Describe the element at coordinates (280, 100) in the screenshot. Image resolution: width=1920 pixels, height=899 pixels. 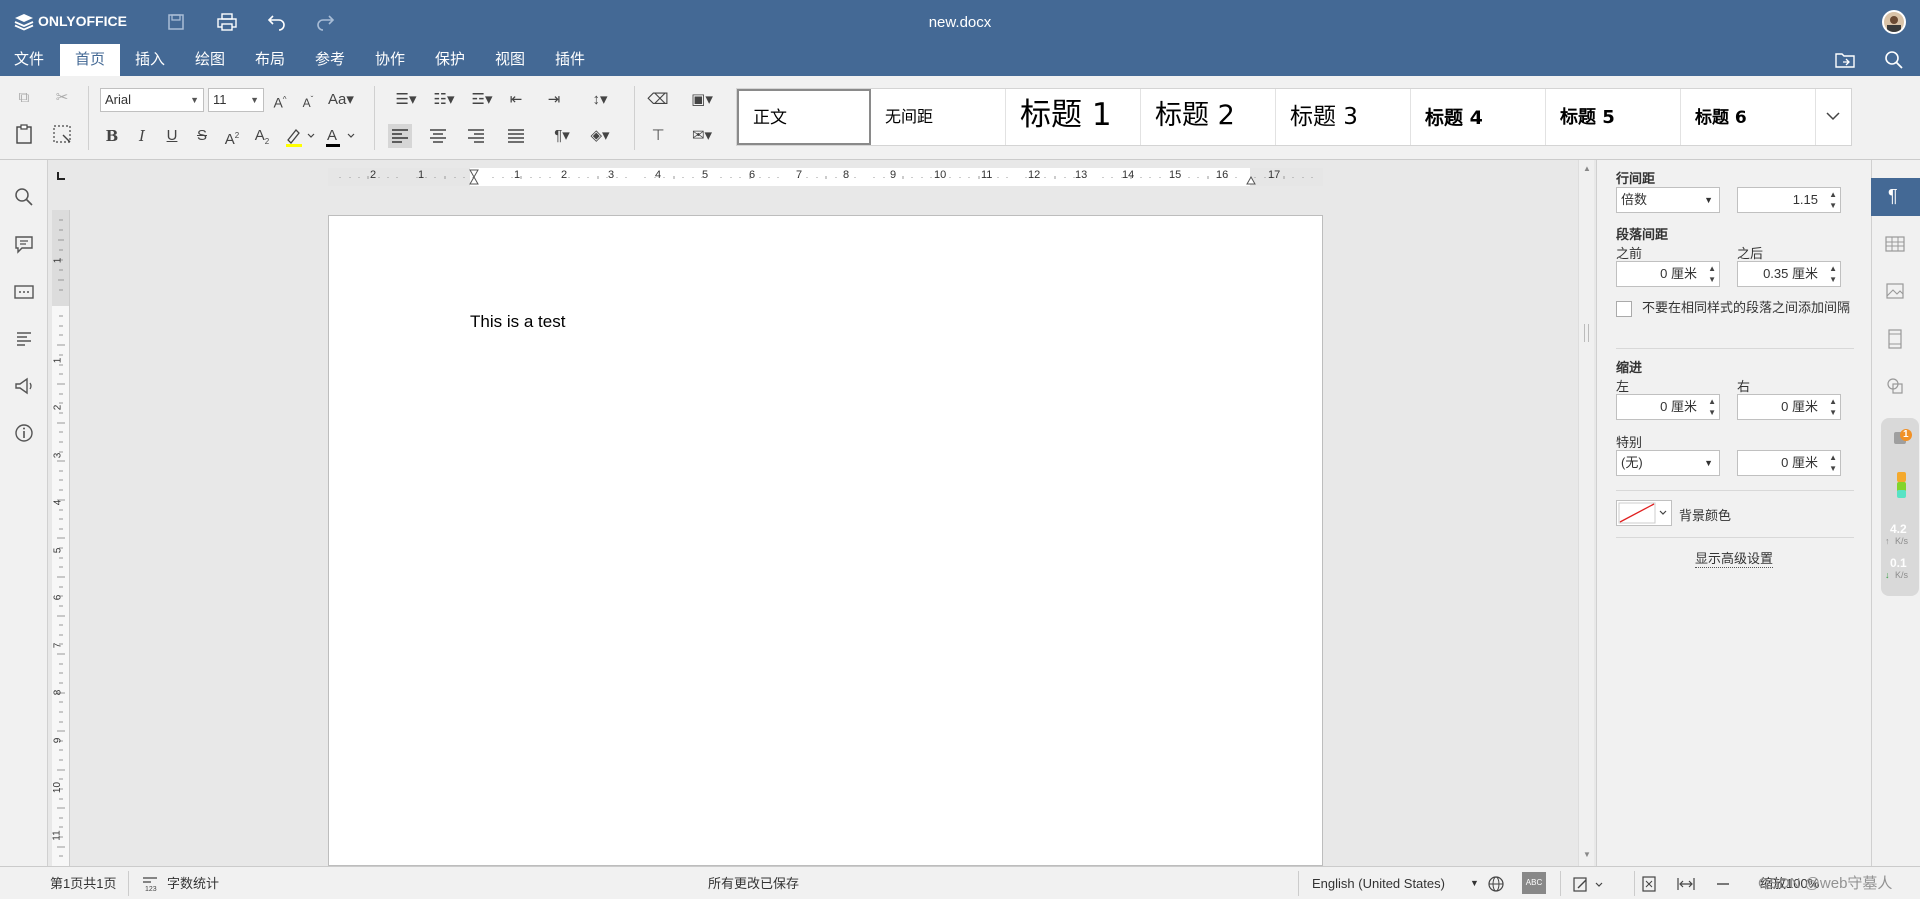
I see `increase-font-icon: A^` at that location.